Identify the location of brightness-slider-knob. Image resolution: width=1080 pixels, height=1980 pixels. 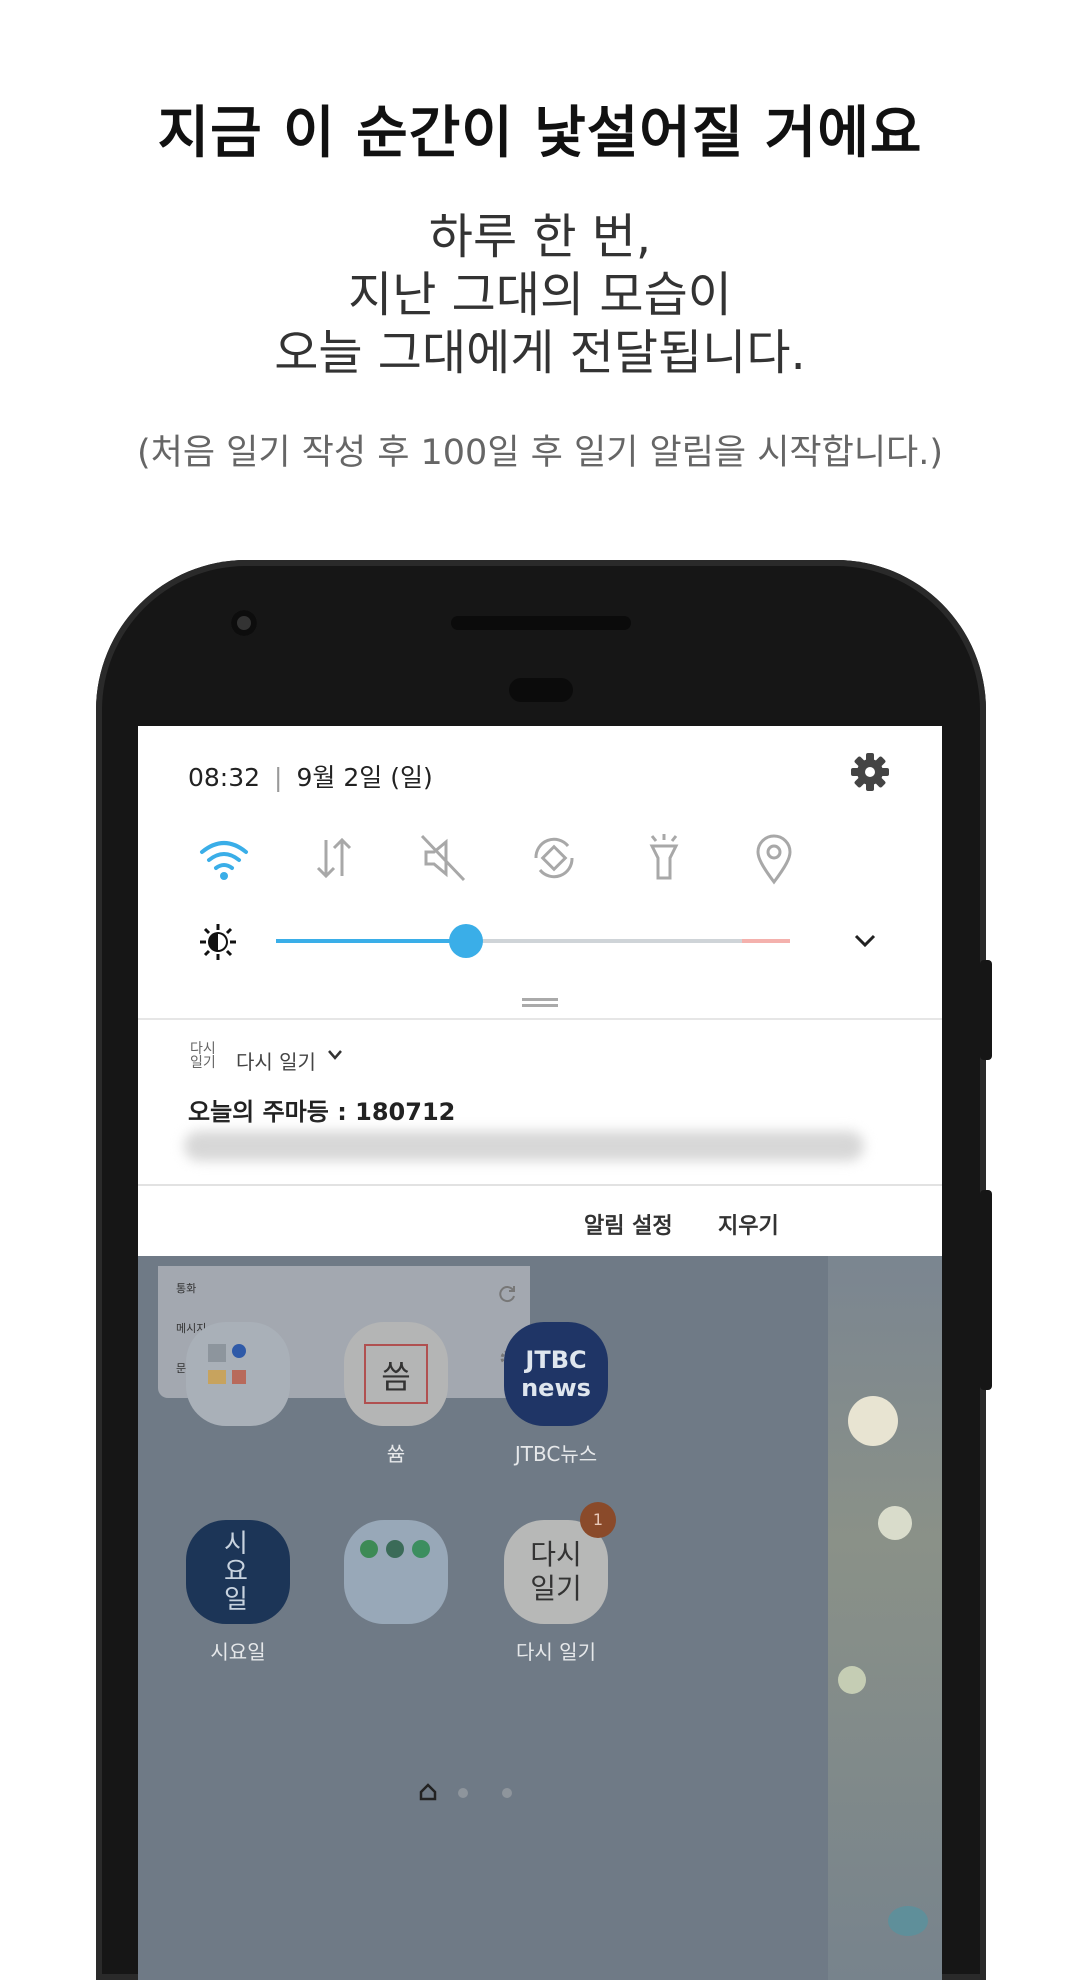
(466, 941).